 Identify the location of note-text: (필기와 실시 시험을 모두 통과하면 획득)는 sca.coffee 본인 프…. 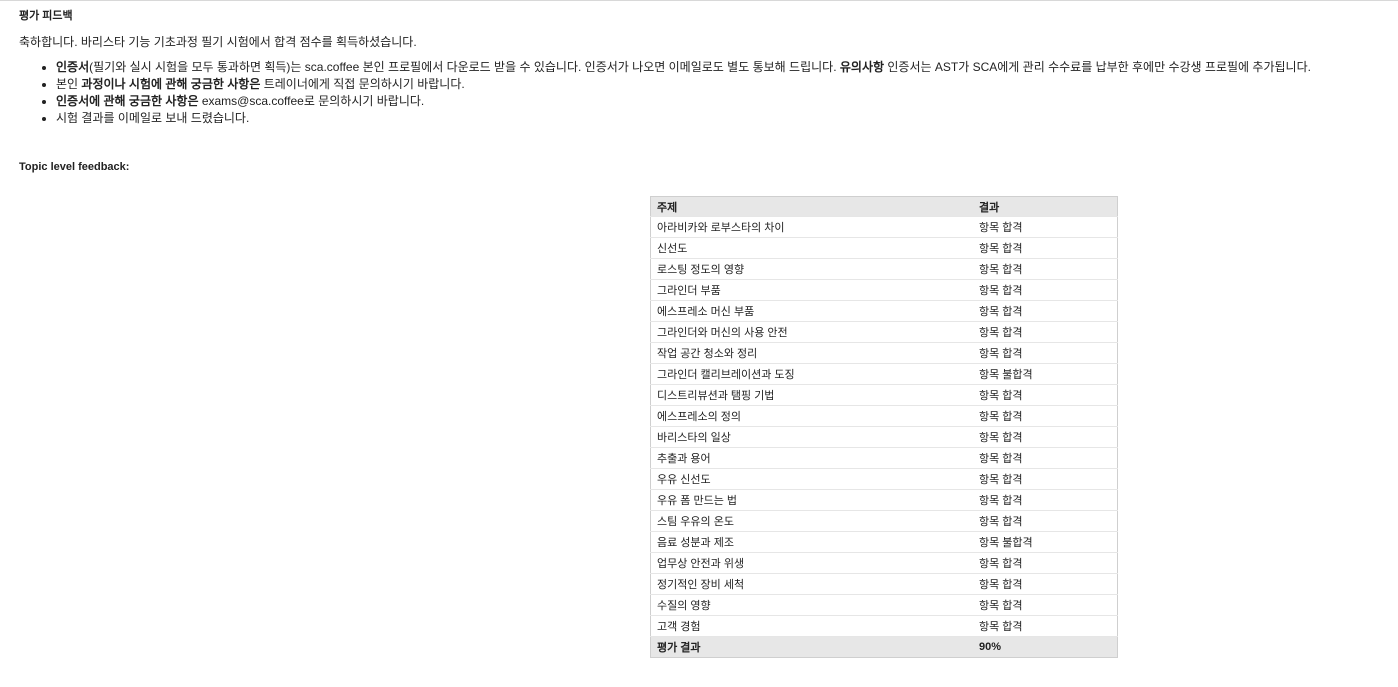
(464, 67).